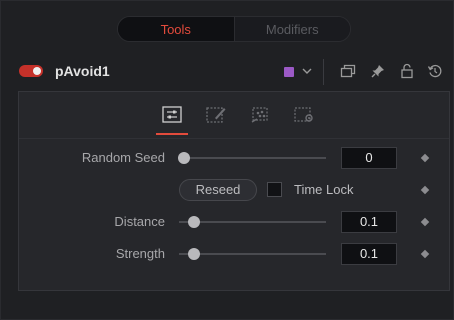  I want to click on strength-keyframe-icon, so click(425, 254).